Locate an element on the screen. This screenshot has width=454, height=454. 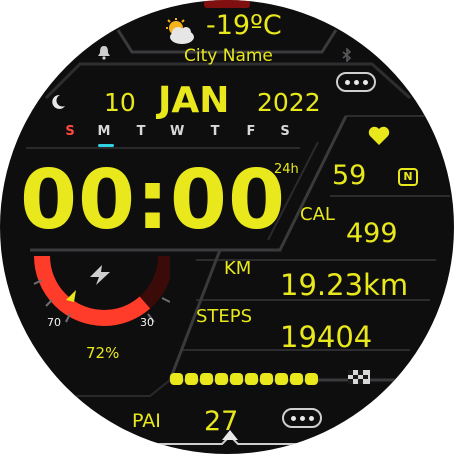
heart-icon is located at coordinates (379, 135).